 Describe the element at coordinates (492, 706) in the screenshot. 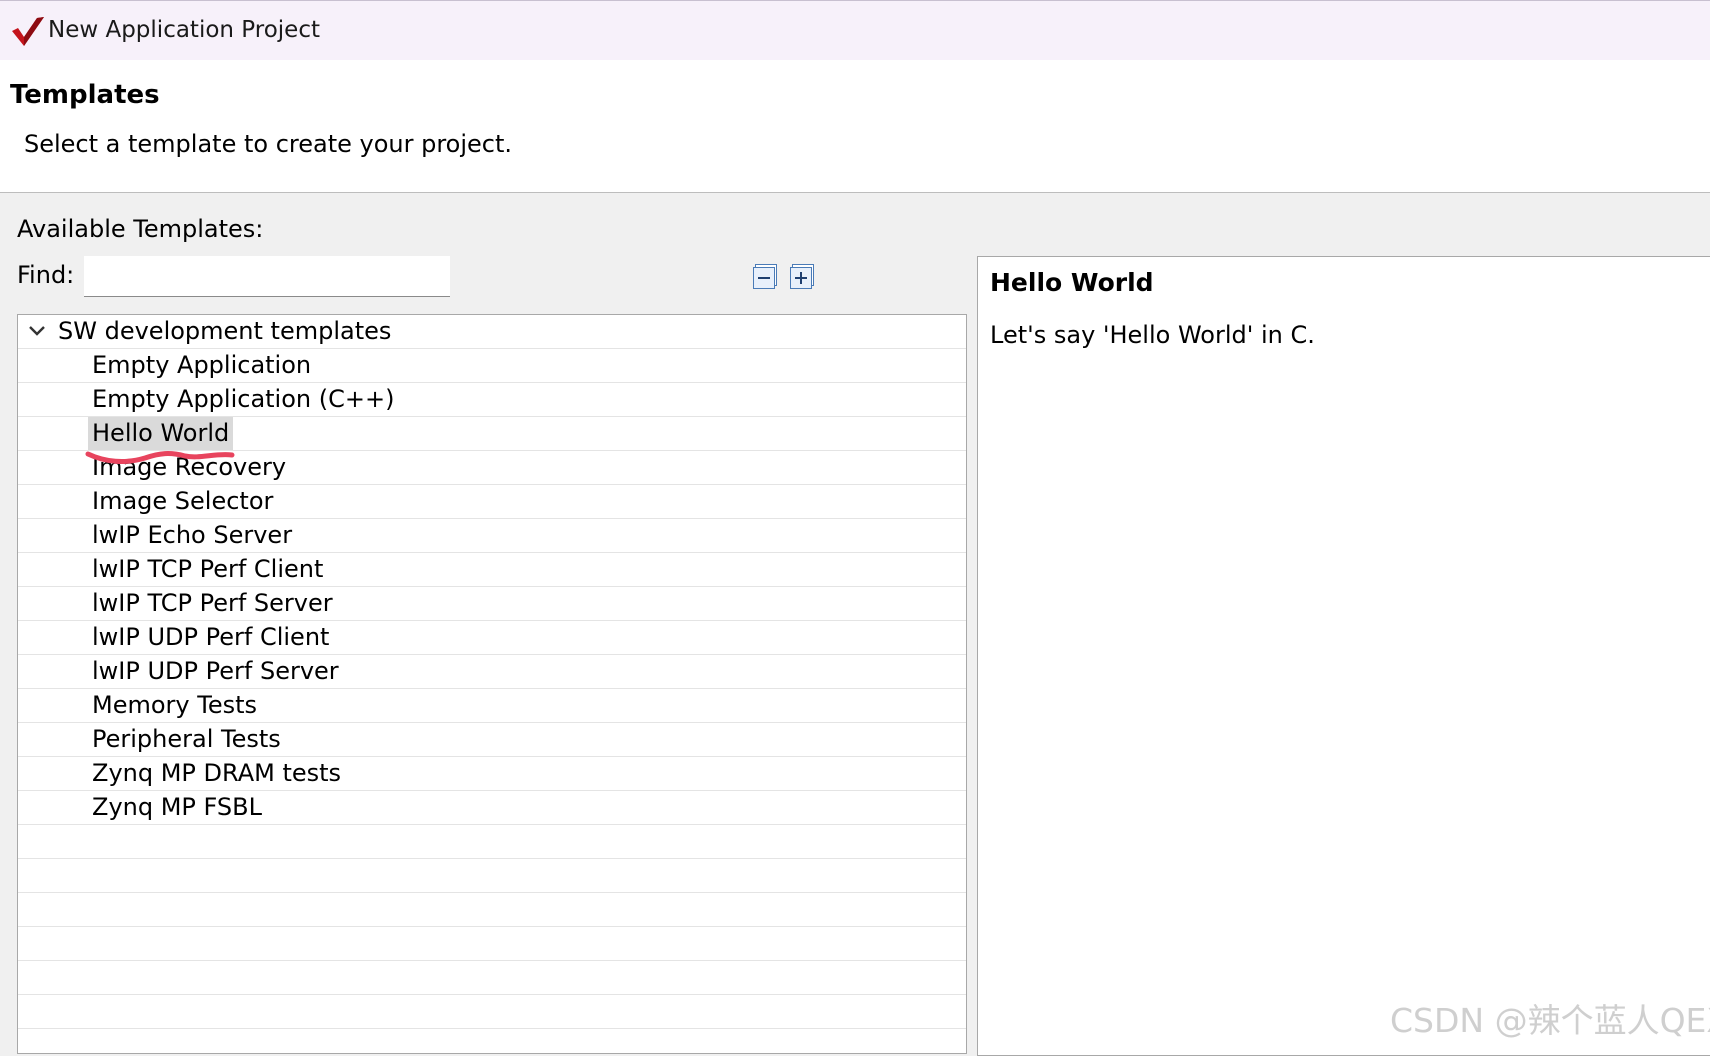

I see `tree-item-memory-tests: Memory Tests` at that location.